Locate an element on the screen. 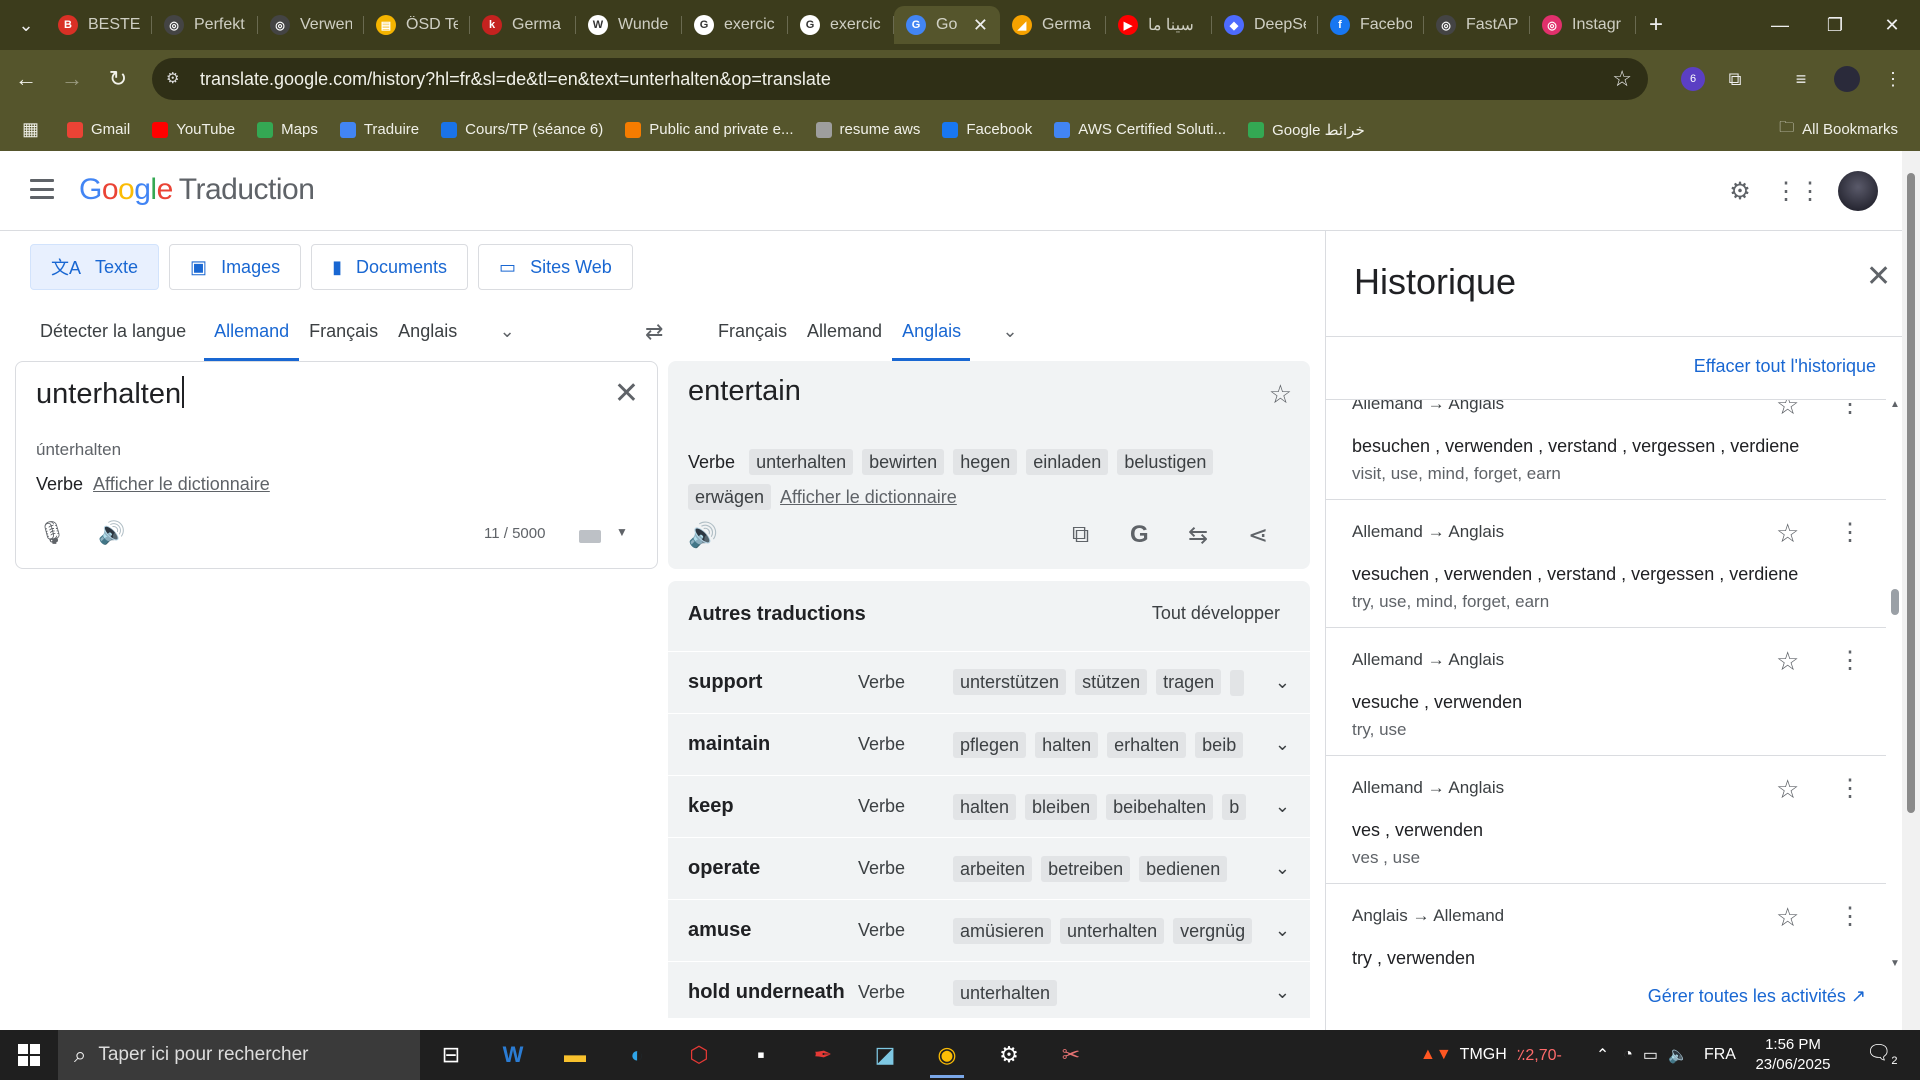 The image size is (1920, 1080). source-dictionary-link: Afficher le dictionnaire is located at coordinates (181, 484).